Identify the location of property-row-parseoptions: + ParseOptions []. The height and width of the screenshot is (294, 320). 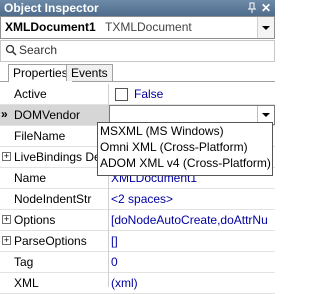
(137, 241).